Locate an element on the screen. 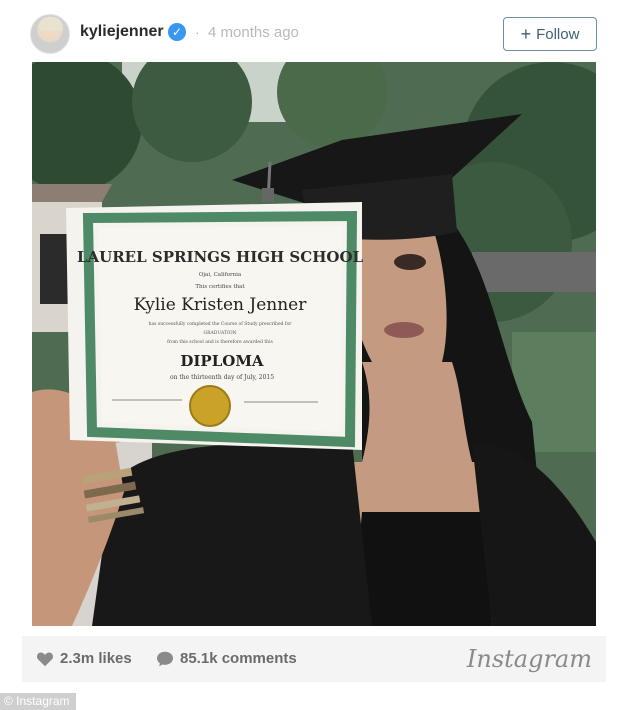  diploma-school: LAUREL SPRINGS HIGH SCHOOL is located at coordinates (220, 257).